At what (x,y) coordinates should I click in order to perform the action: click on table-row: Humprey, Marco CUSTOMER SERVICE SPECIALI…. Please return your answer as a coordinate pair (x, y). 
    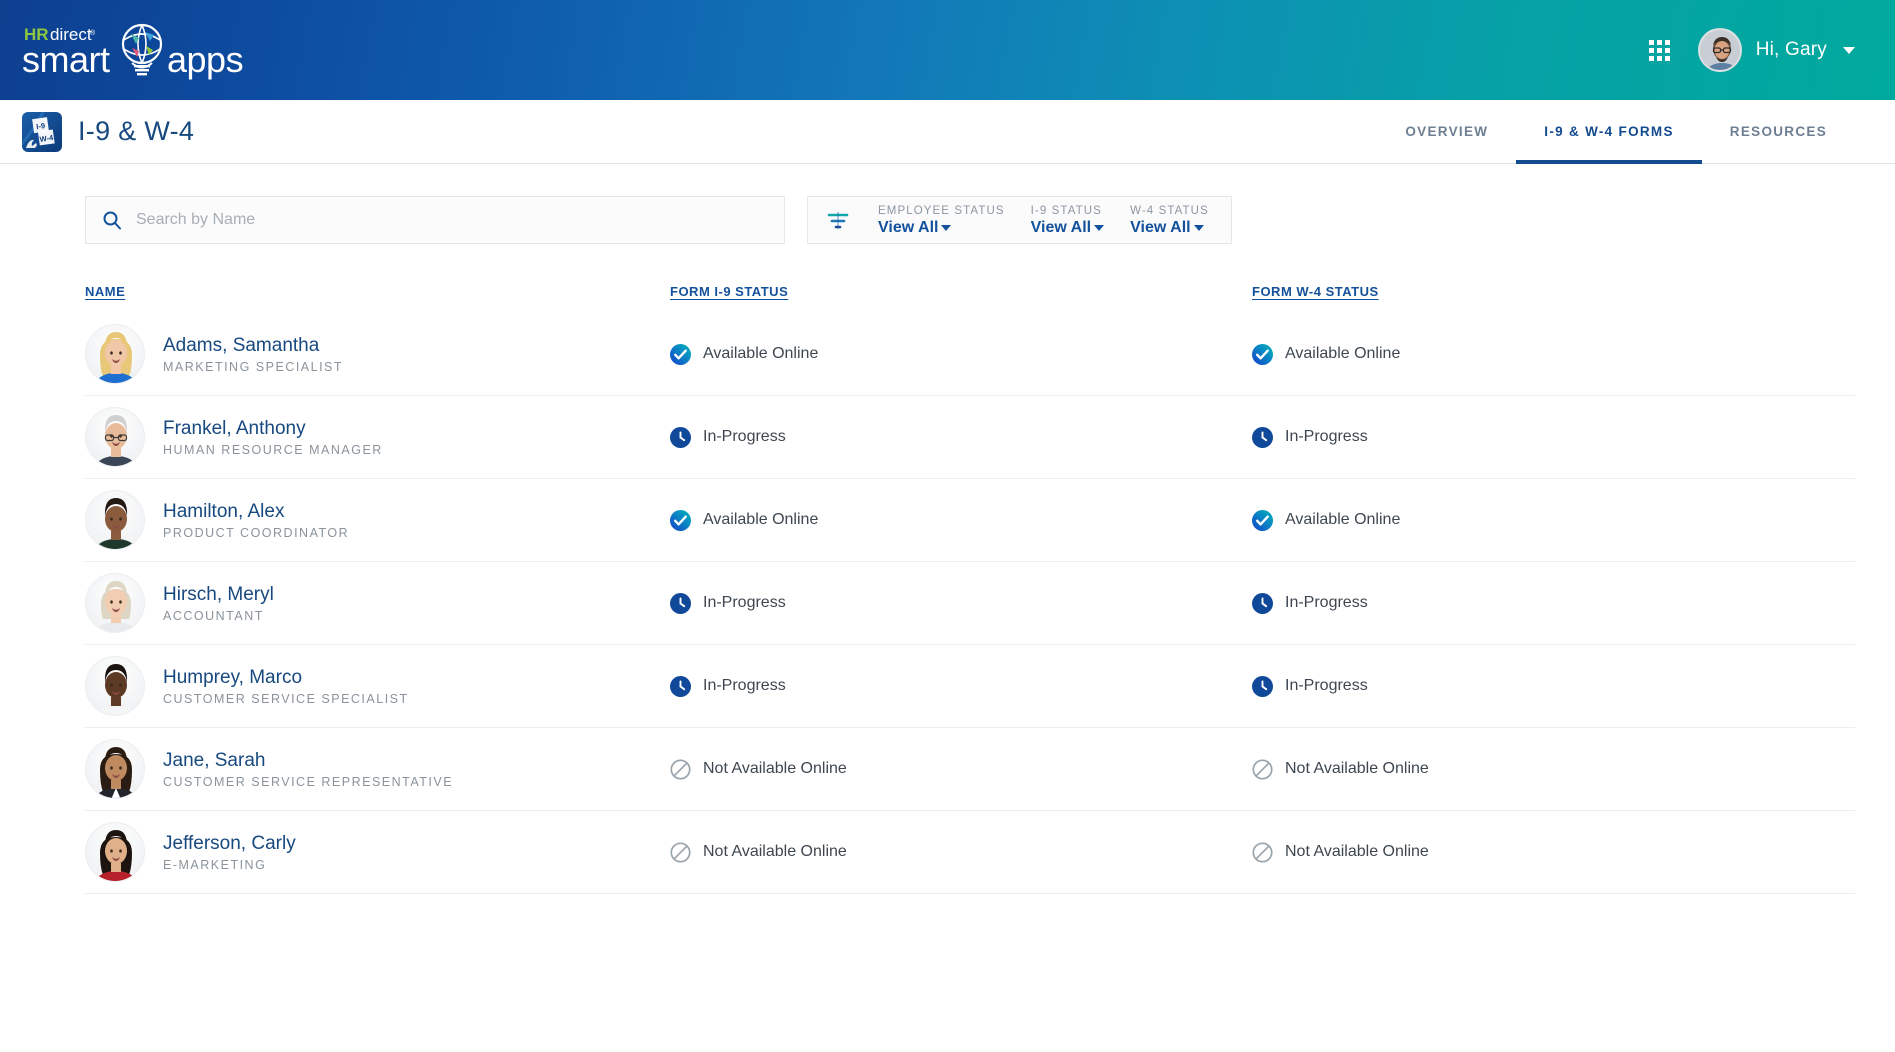
    Looking at the image, I should click on (970, 686).